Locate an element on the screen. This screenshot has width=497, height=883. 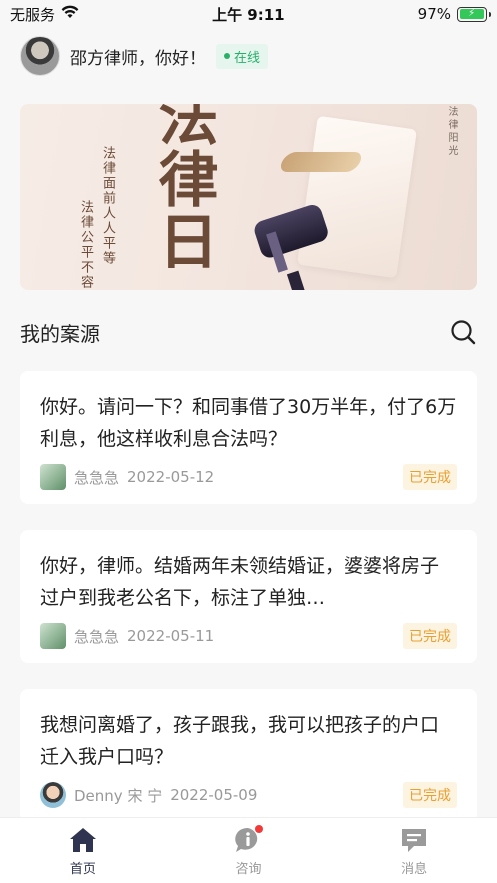
info-icon is located at coordinates (248, 839).